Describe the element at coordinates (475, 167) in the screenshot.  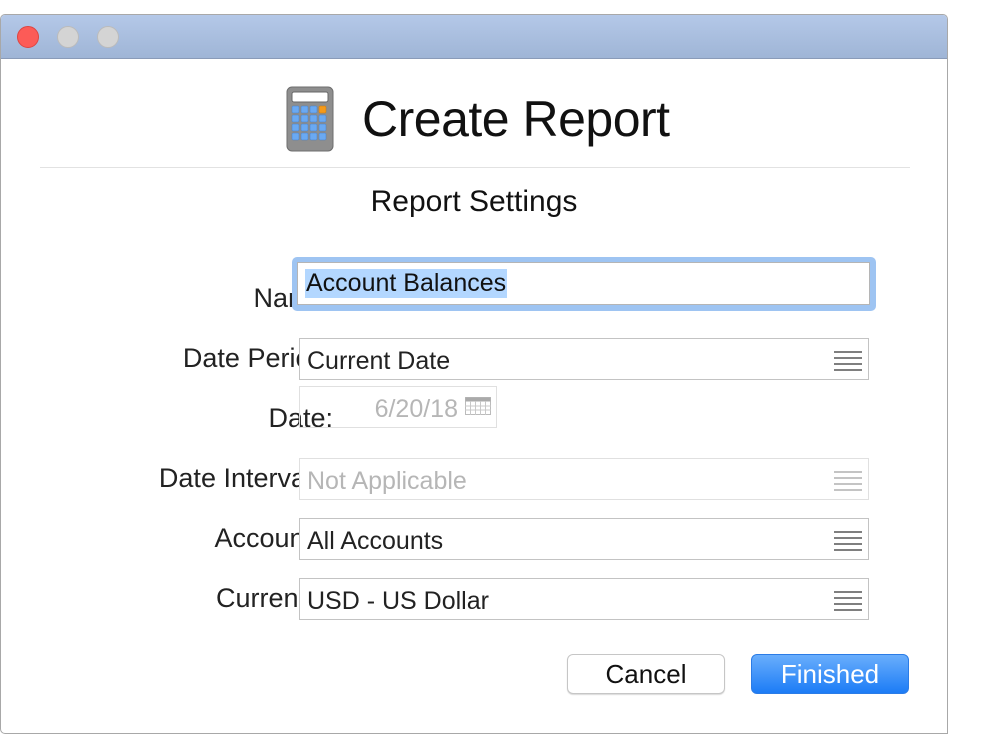
I see `header-divider` at that location.